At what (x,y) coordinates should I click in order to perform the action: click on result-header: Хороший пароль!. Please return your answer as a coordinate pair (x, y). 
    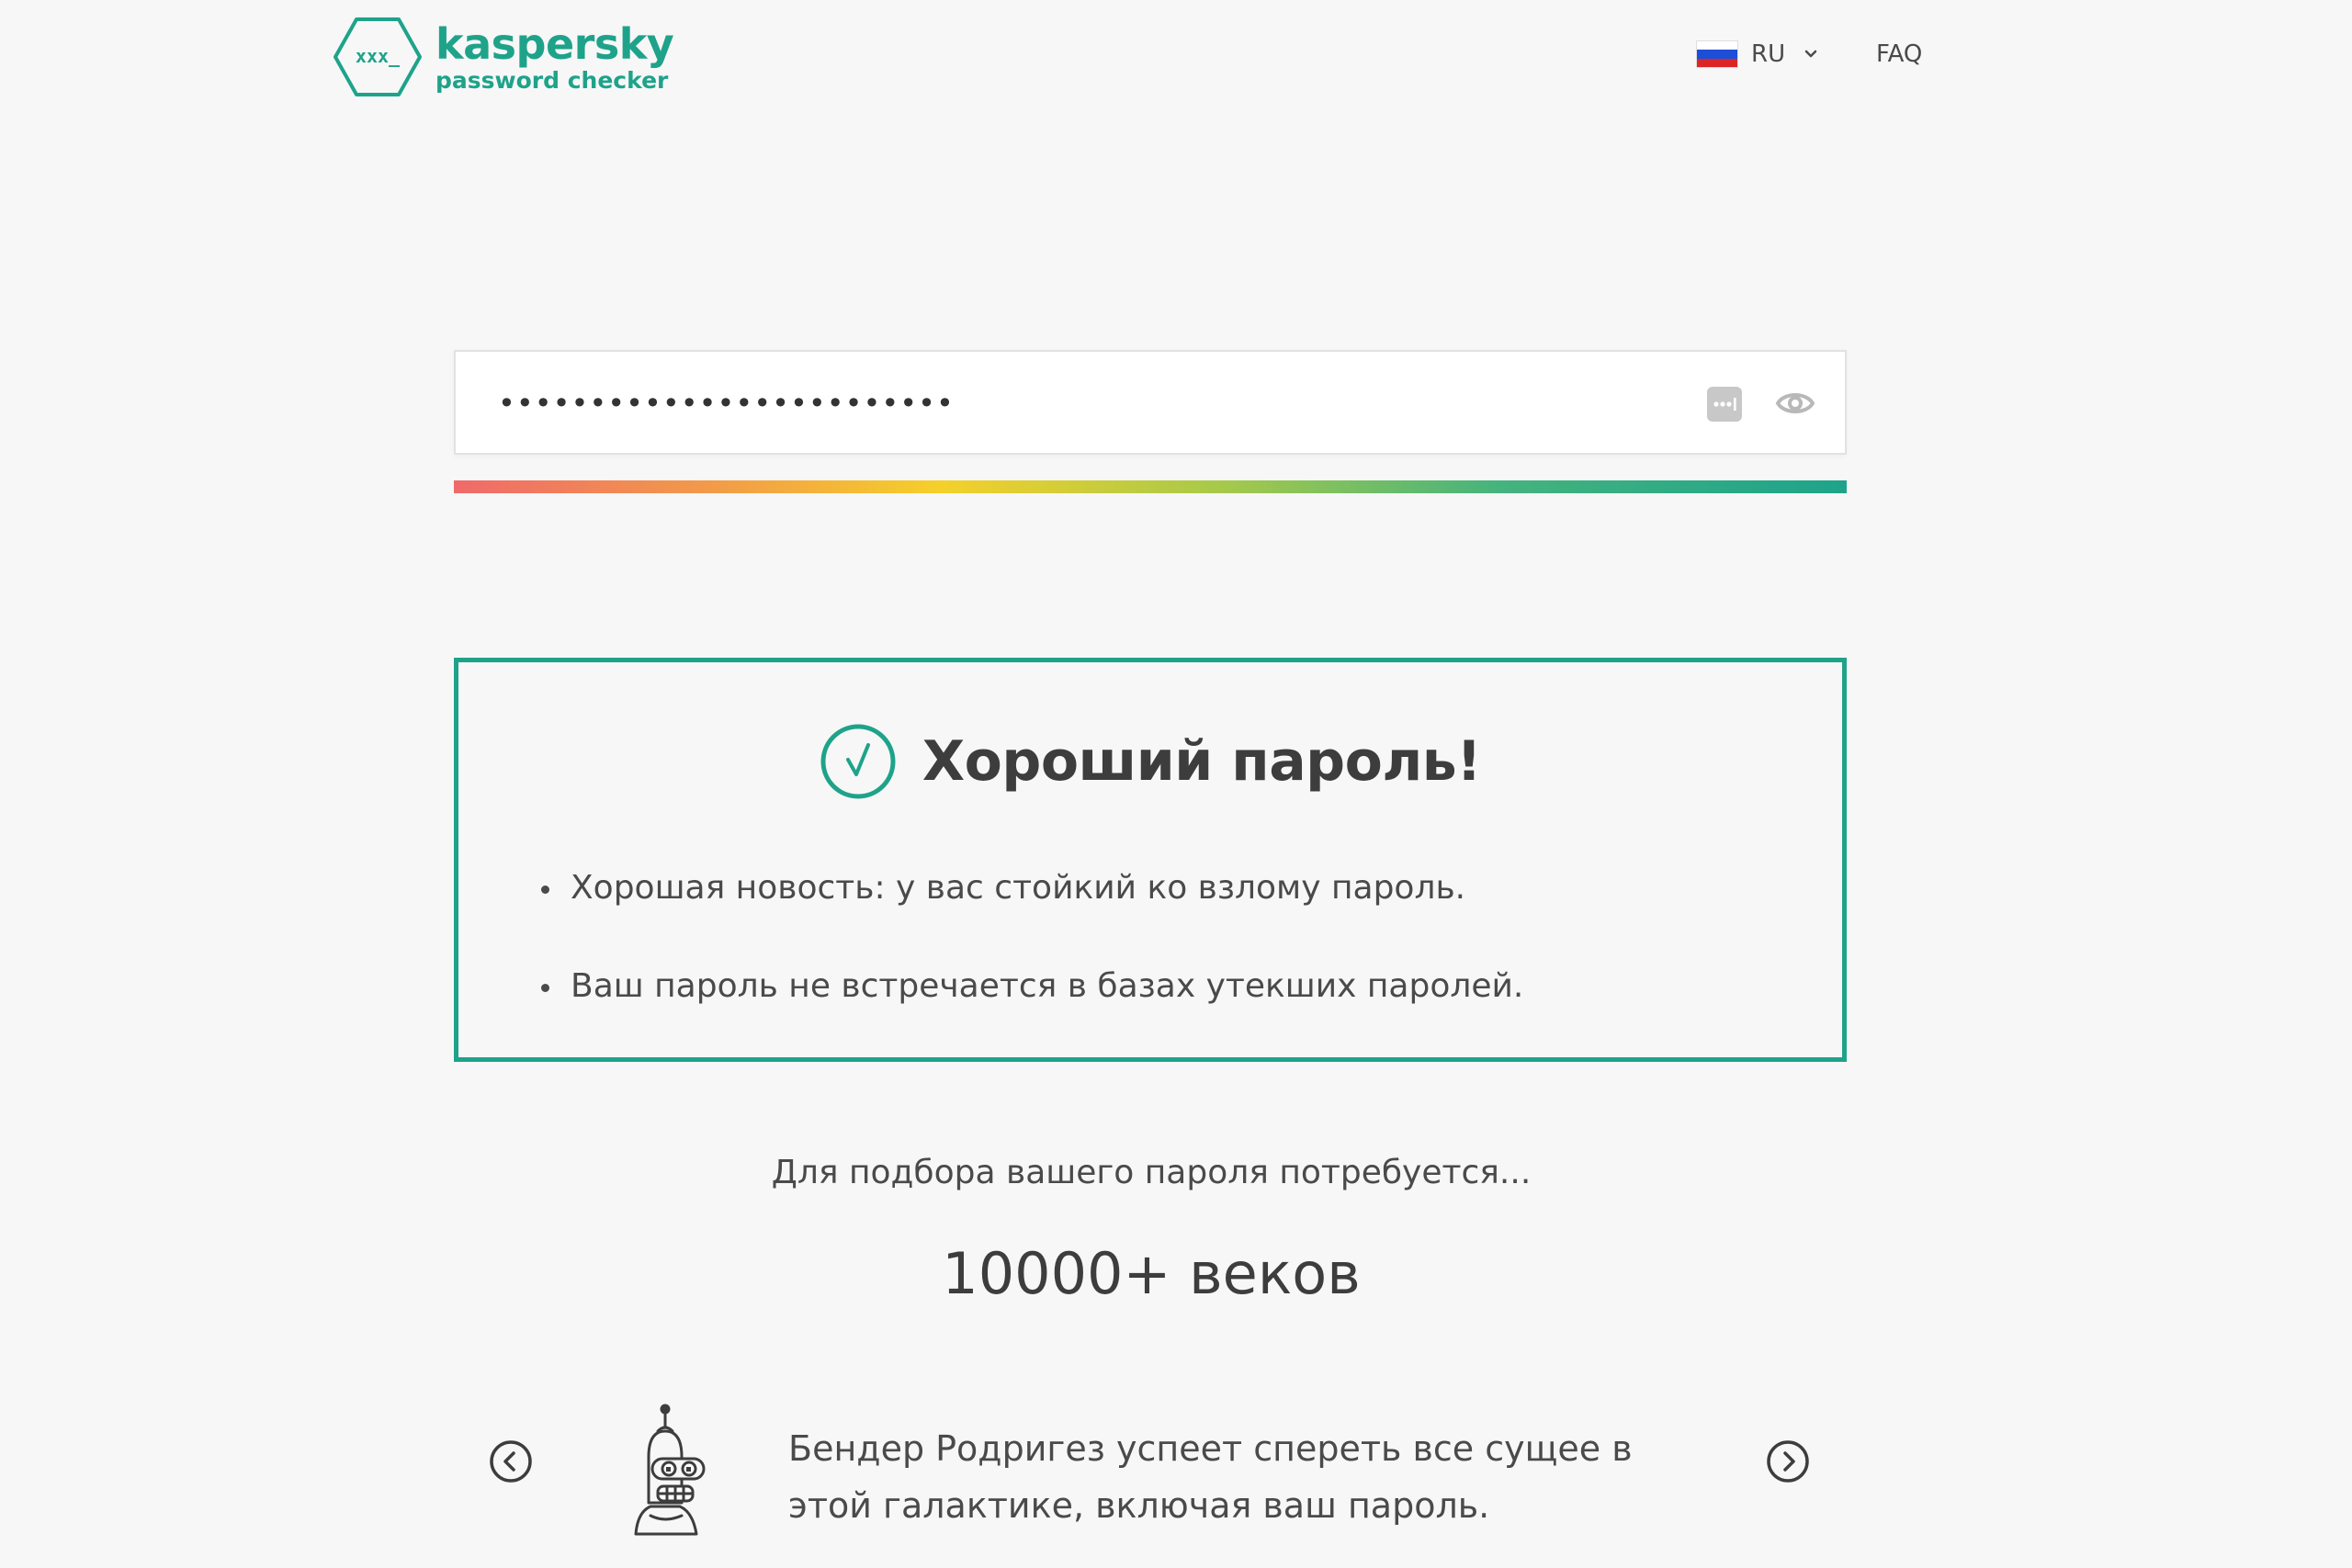
    Looking at the image, I should click on (1150, 761).